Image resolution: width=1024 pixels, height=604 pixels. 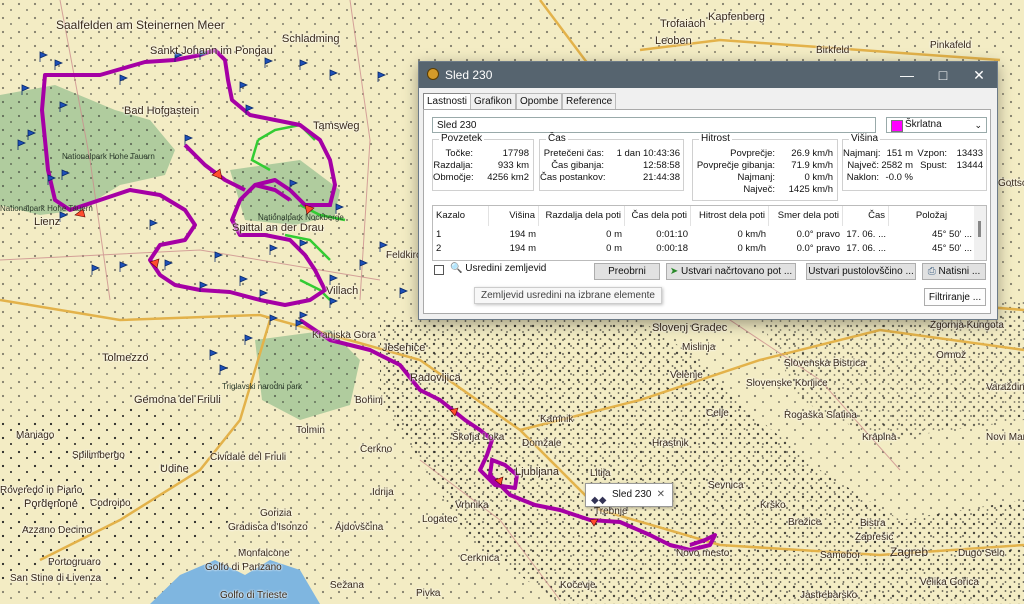 I want to click on tab-graph: Grafikon, so click(x=493, y=101).